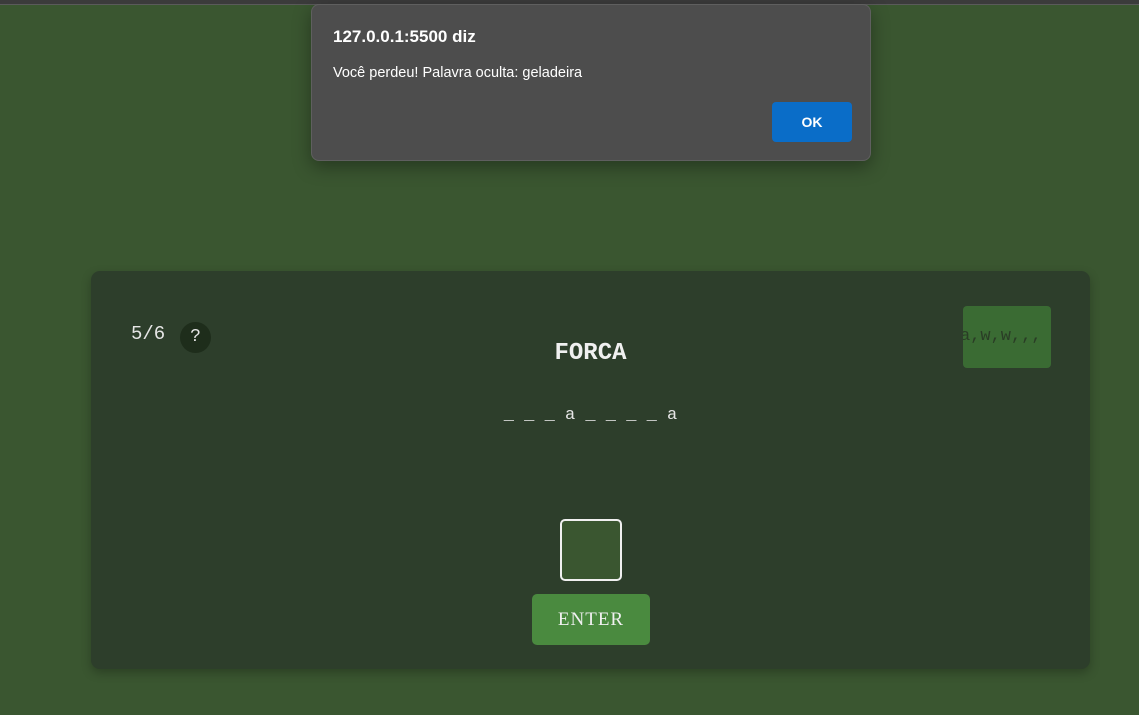  What do you see at coordinates (590, 353) in the screenshot?
I see `game-title: FORCA` at bounding box center [590, 353].